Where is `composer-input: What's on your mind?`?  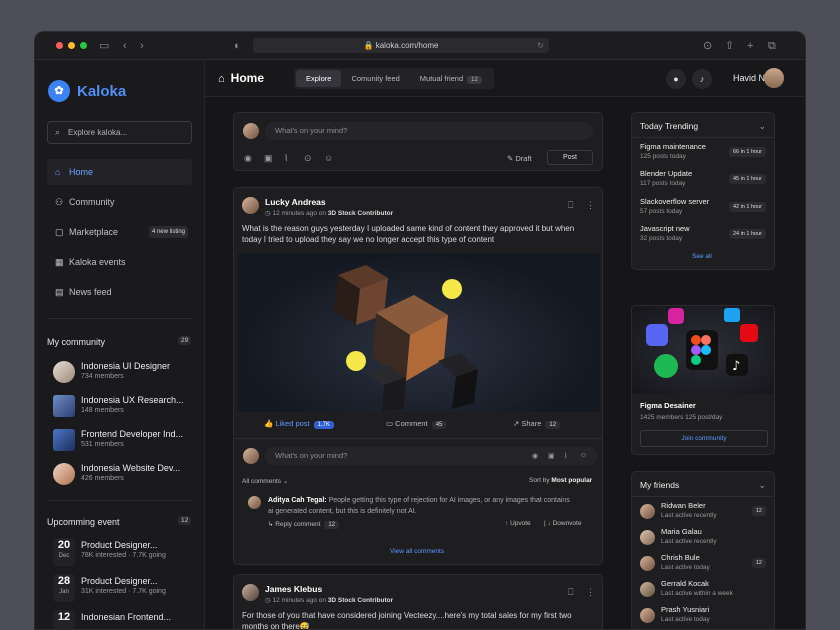
composer-input: What's on your mind? is located at coordinates (429, 131).